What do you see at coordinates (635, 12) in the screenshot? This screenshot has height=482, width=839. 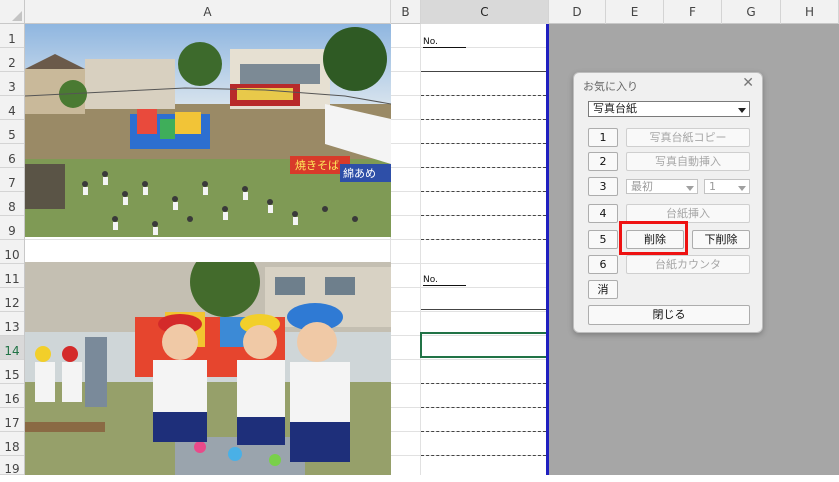 I see `column-header-e: E` at bounding box center [635, 12].